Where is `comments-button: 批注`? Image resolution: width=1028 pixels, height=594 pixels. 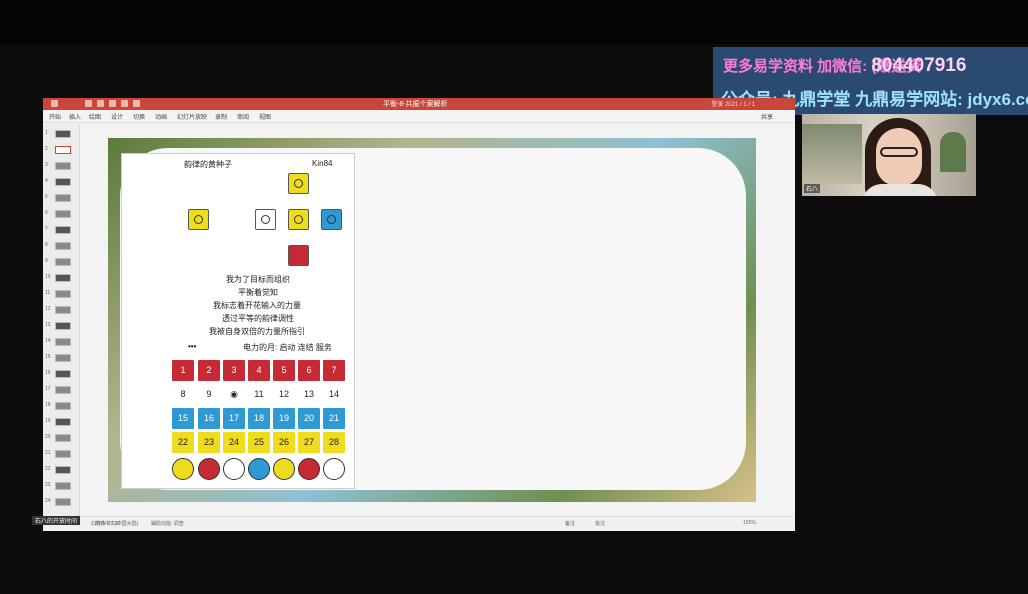 comments-button: 批注 is located at coordinates (600, 523).